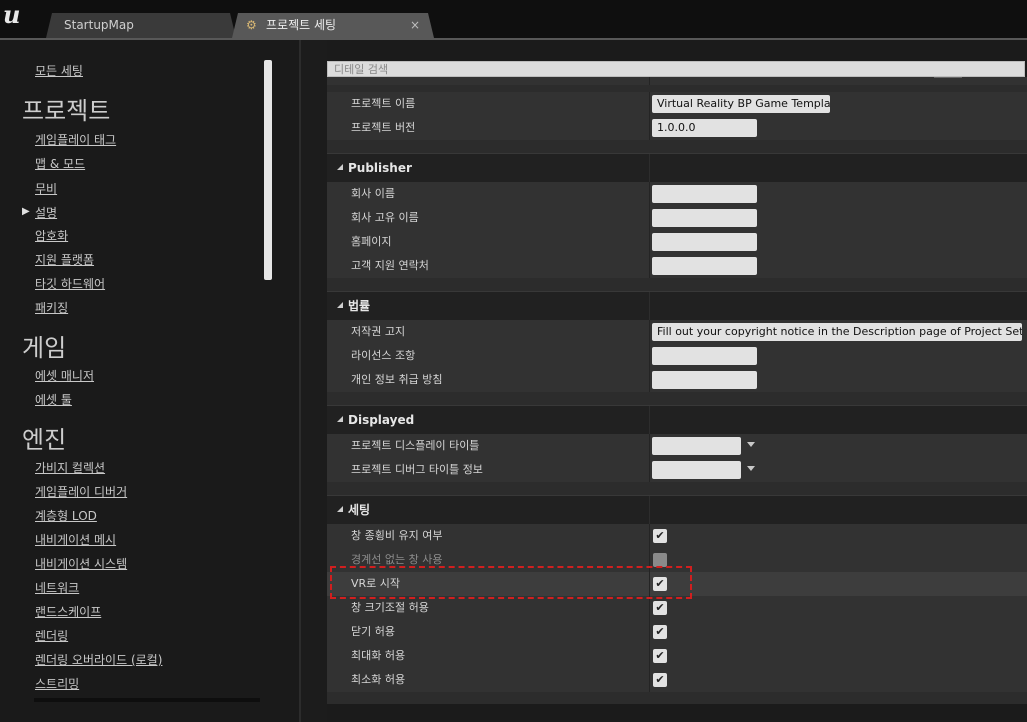 The height and width of the screenshot is (722, 1027). Describe the element at coordinates (677, 608) in the screenshot. I see `details-row: 창 크기조절 허용 ✔` at that location.